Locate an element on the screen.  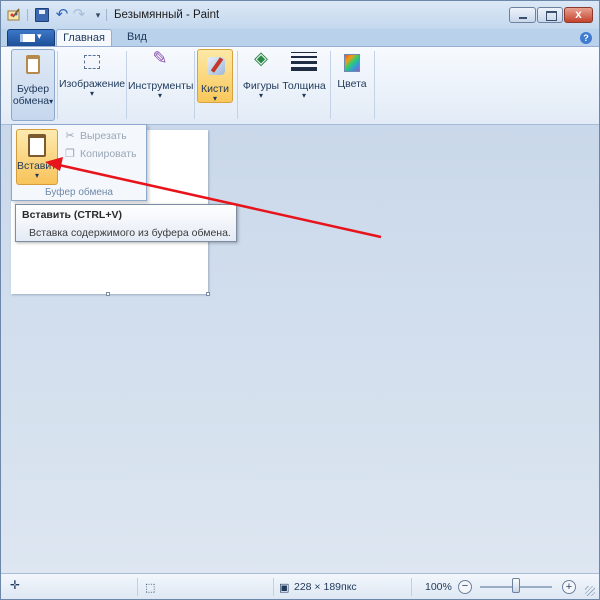
zoom-out-button: − is located at coordinates (465, 587).